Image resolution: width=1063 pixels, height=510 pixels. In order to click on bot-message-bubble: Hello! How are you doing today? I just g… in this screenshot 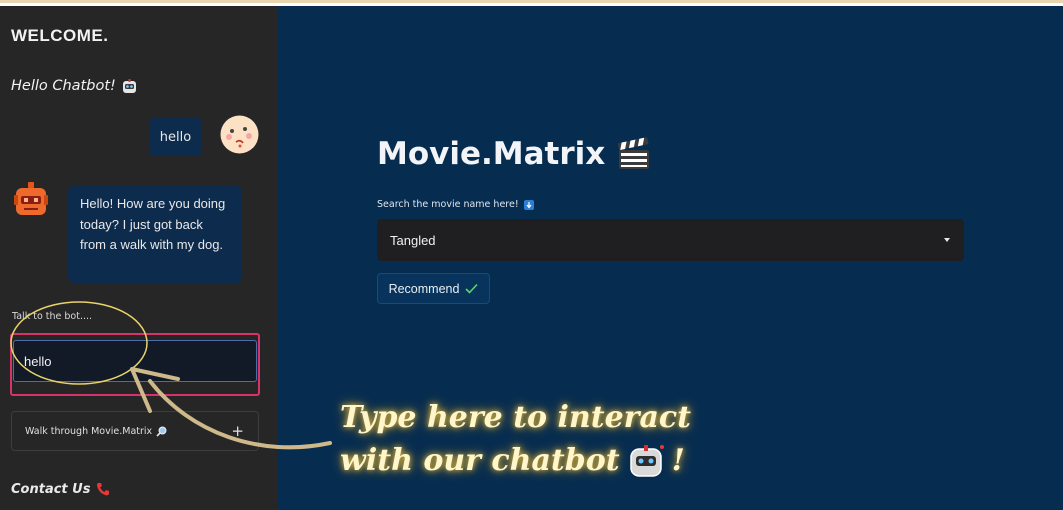, I will do `click(155, 234)`.